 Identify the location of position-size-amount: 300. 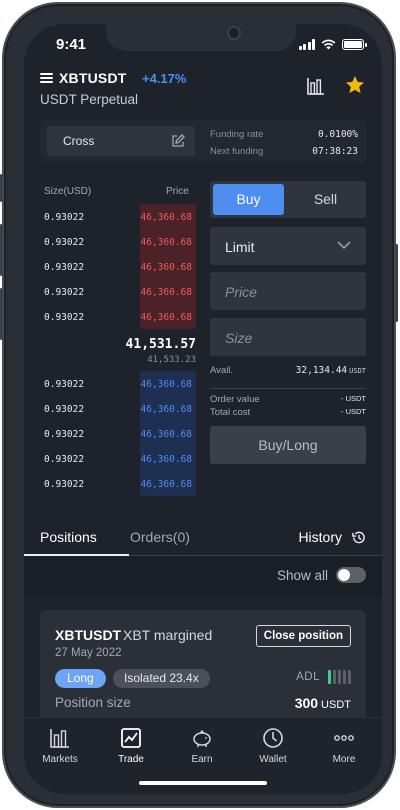
(306, 703).